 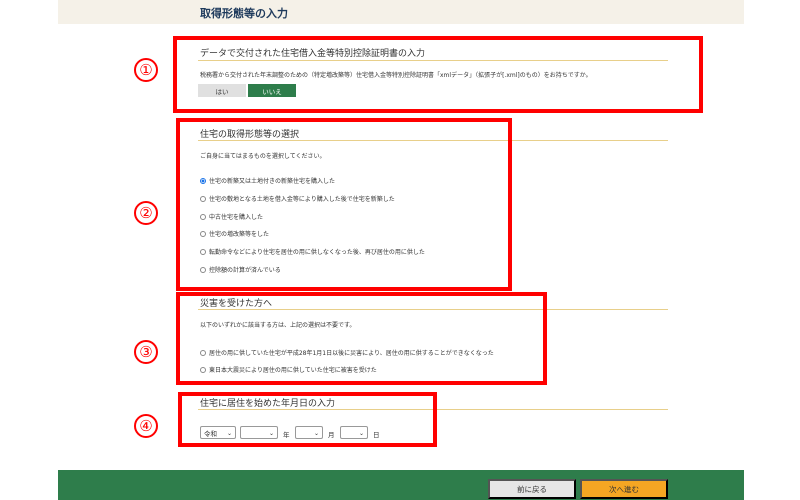 What do you see at coordinates (146, 352) in the screenshot?
I see `marker-3: ③` at bounding box center [146, 352].